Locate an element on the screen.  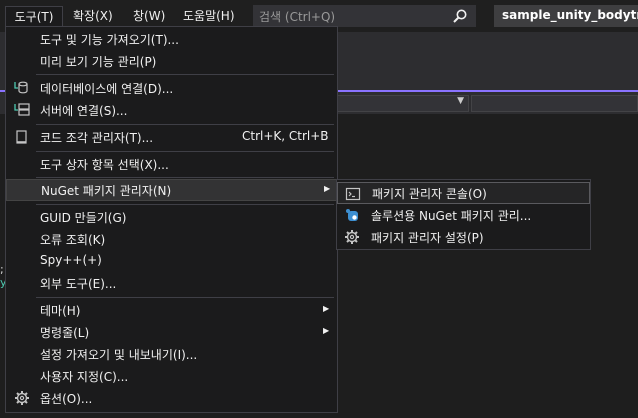
search-box: 검색 (Ctrl+Q) is located at coordinates (364, 16).